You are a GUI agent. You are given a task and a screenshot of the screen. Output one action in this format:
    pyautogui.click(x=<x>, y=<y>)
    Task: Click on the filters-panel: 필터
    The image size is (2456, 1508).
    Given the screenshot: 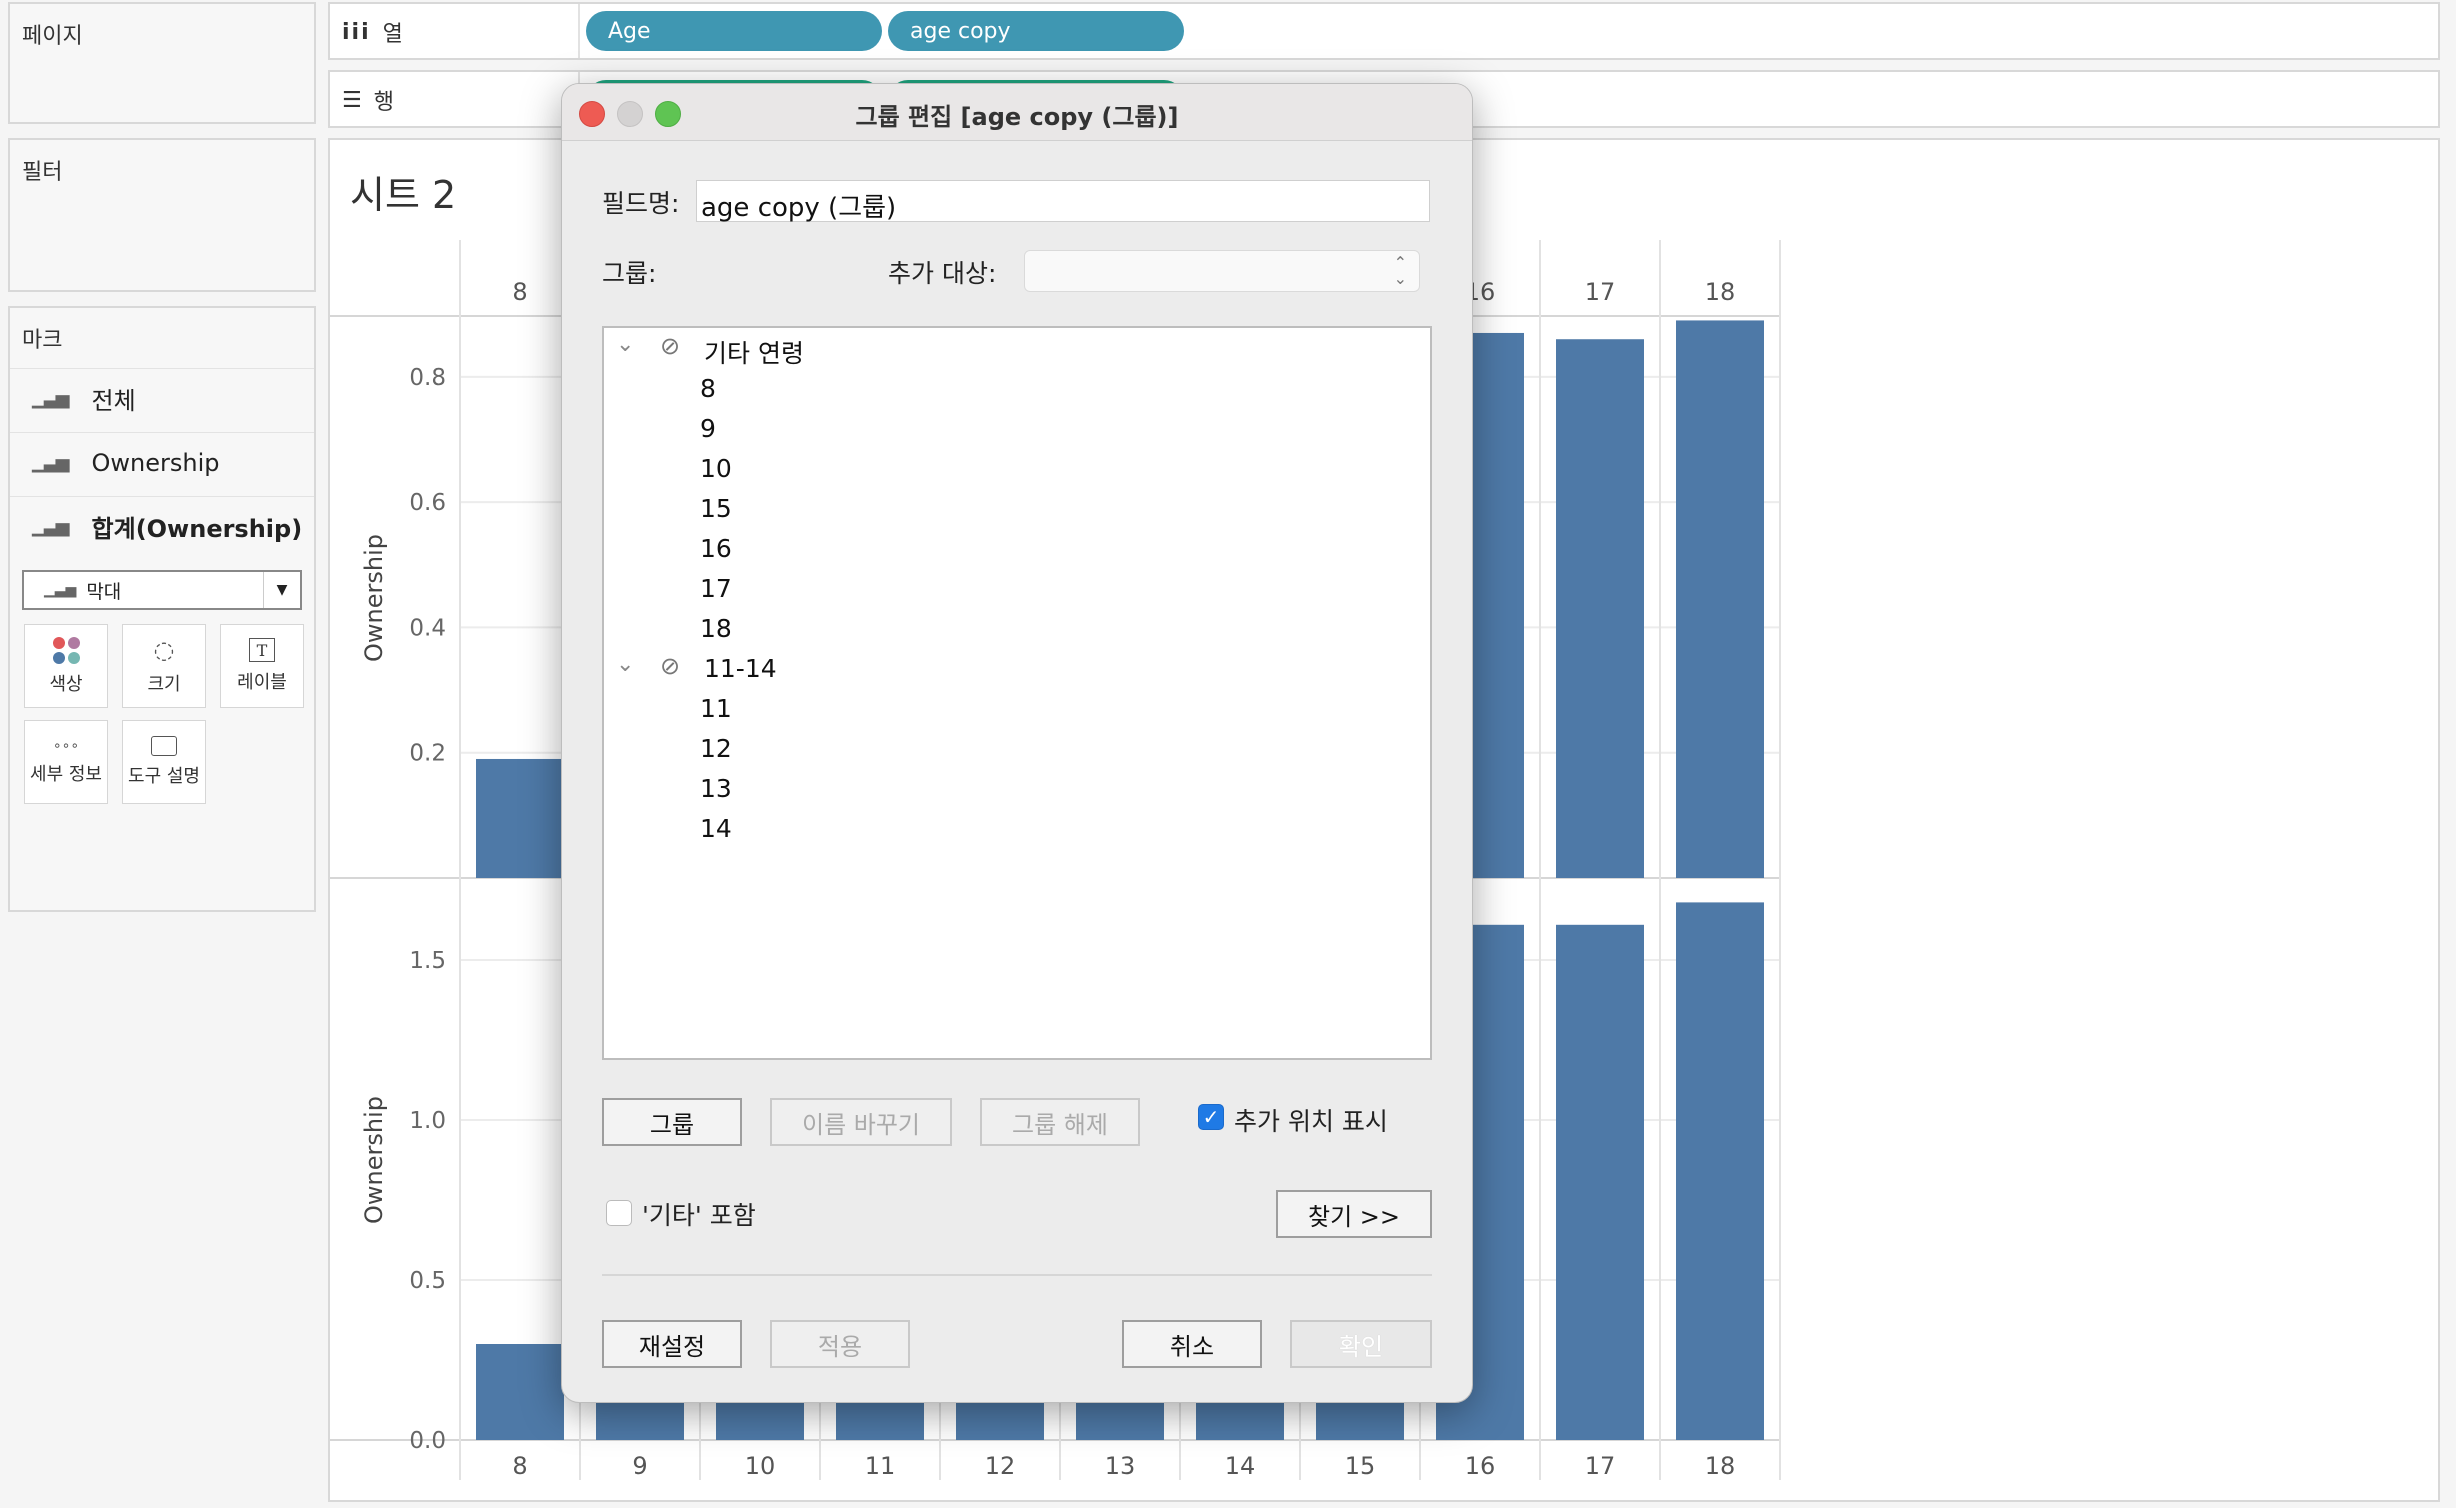 What is the action you would take?
    pyautogui.click(x=162, y=215)
    